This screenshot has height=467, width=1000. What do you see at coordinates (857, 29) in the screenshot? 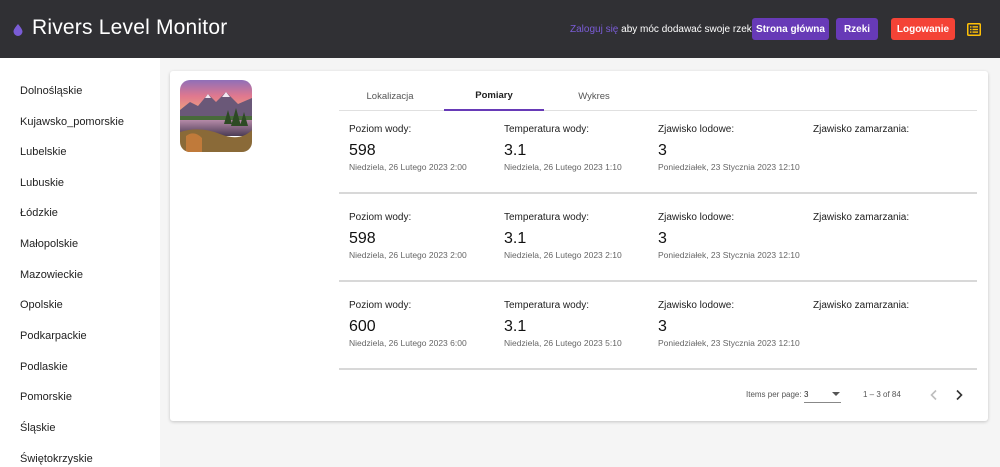
I see `rivers-button: Rzeki` at bounding box center [857, 29].